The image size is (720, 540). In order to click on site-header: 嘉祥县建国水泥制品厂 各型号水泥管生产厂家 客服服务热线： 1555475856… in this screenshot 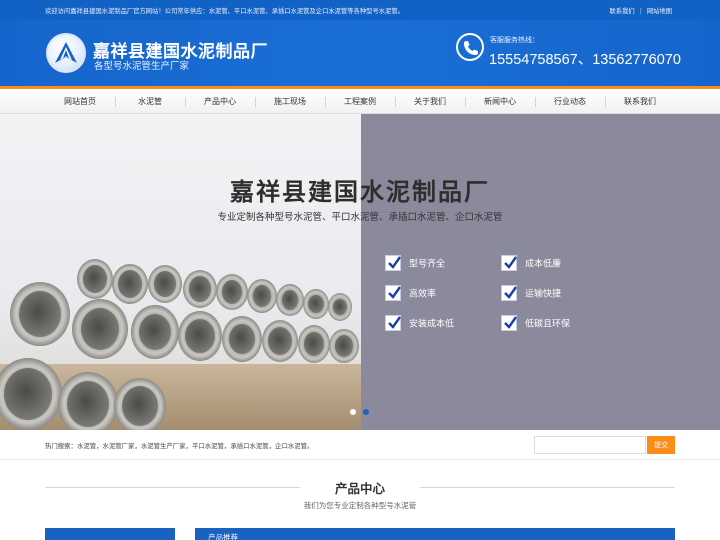, I will do `click(360, 53)`.